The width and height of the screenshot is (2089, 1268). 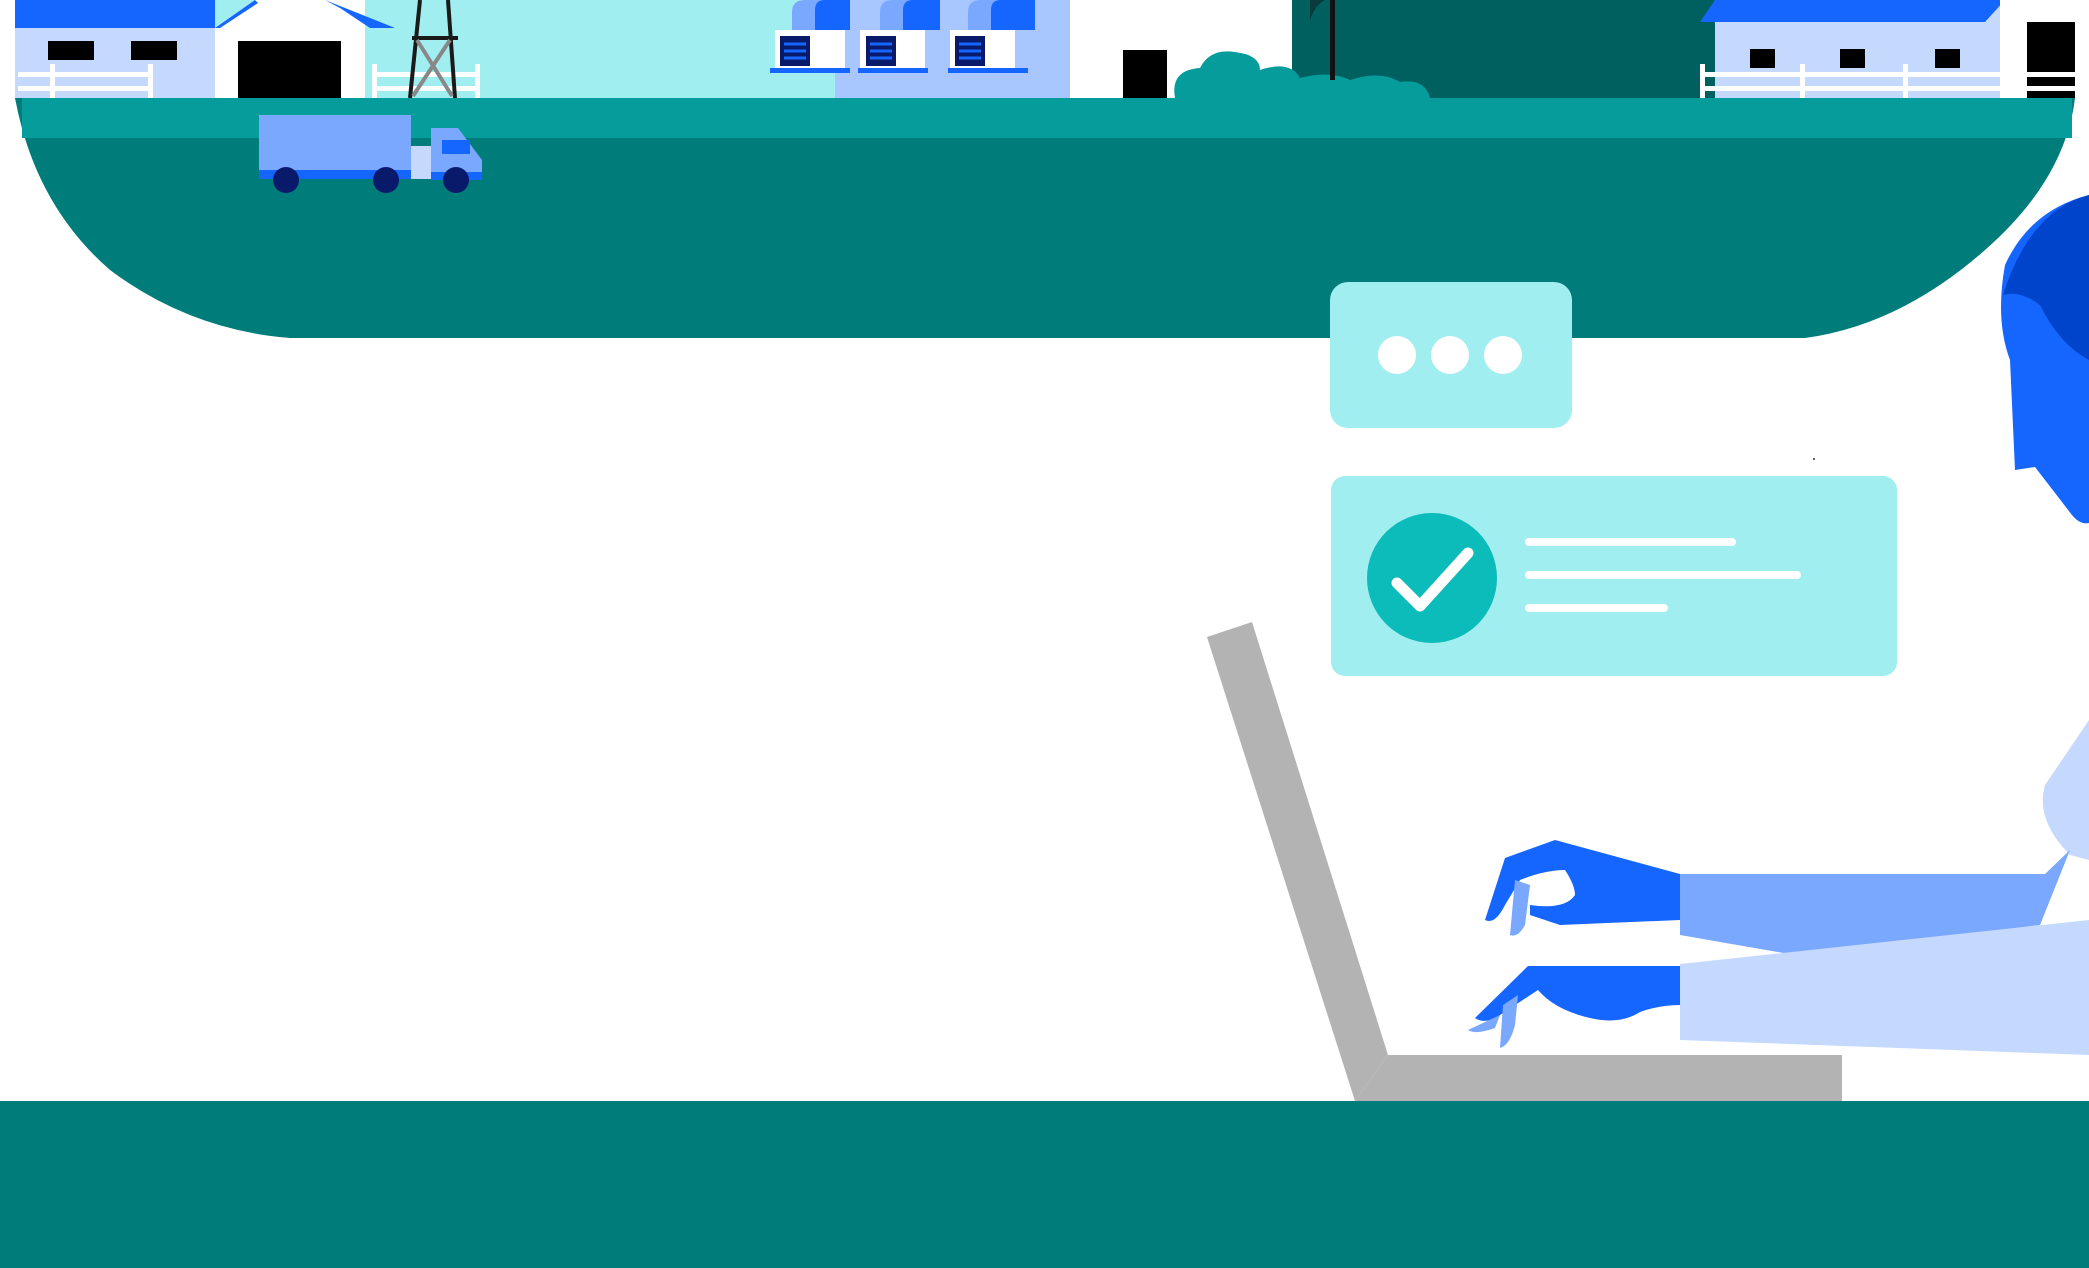 I want to click on typing-indicator-card, so click(x=1451, y=355).